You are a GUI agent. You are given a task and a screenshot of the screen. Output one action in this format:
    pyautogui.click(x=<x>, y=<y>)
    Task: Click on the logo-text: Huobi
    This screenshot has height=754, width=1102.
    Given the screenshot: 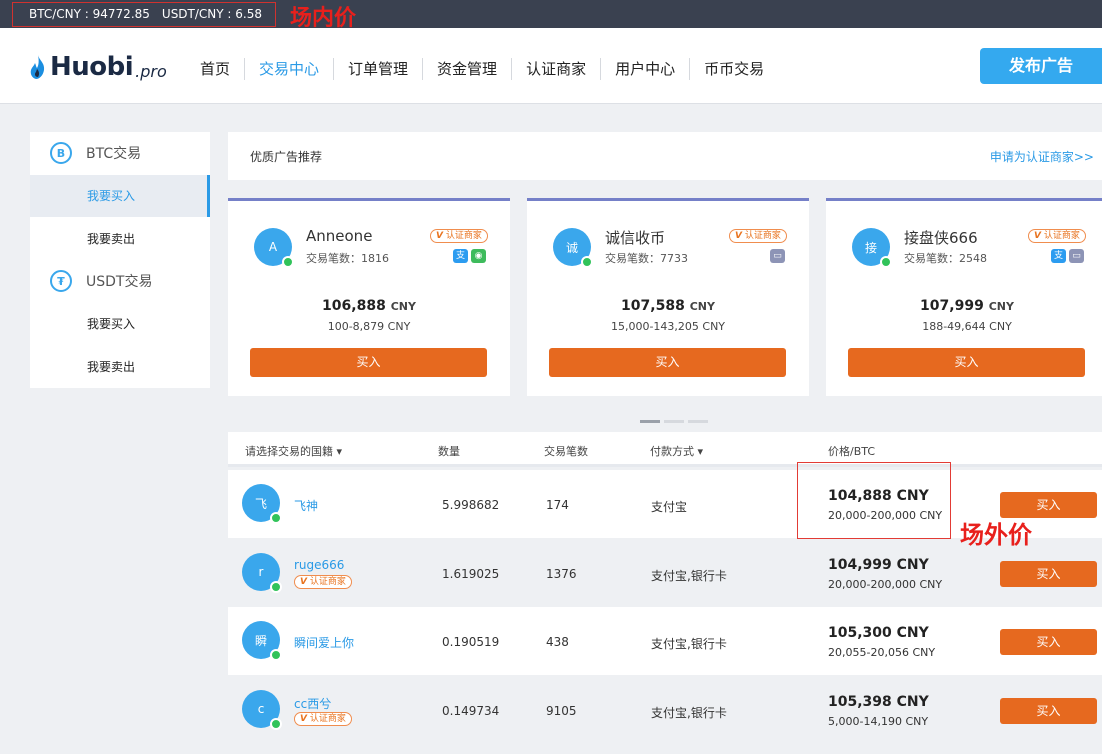 What is the action you would take?
    pyautogui.click(x=92, y=67)
    